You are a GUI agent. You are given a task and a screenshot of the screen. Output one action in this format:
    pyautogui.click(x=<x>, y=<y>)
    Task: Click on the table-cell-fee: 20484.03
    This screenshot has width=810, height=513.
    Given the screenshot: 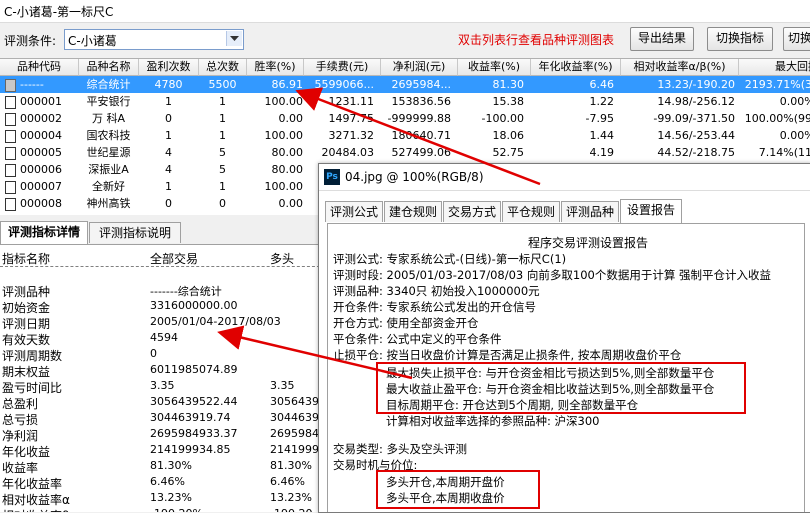 What is the action you would take?
    pyautogui.click(x=348, y=152)
    